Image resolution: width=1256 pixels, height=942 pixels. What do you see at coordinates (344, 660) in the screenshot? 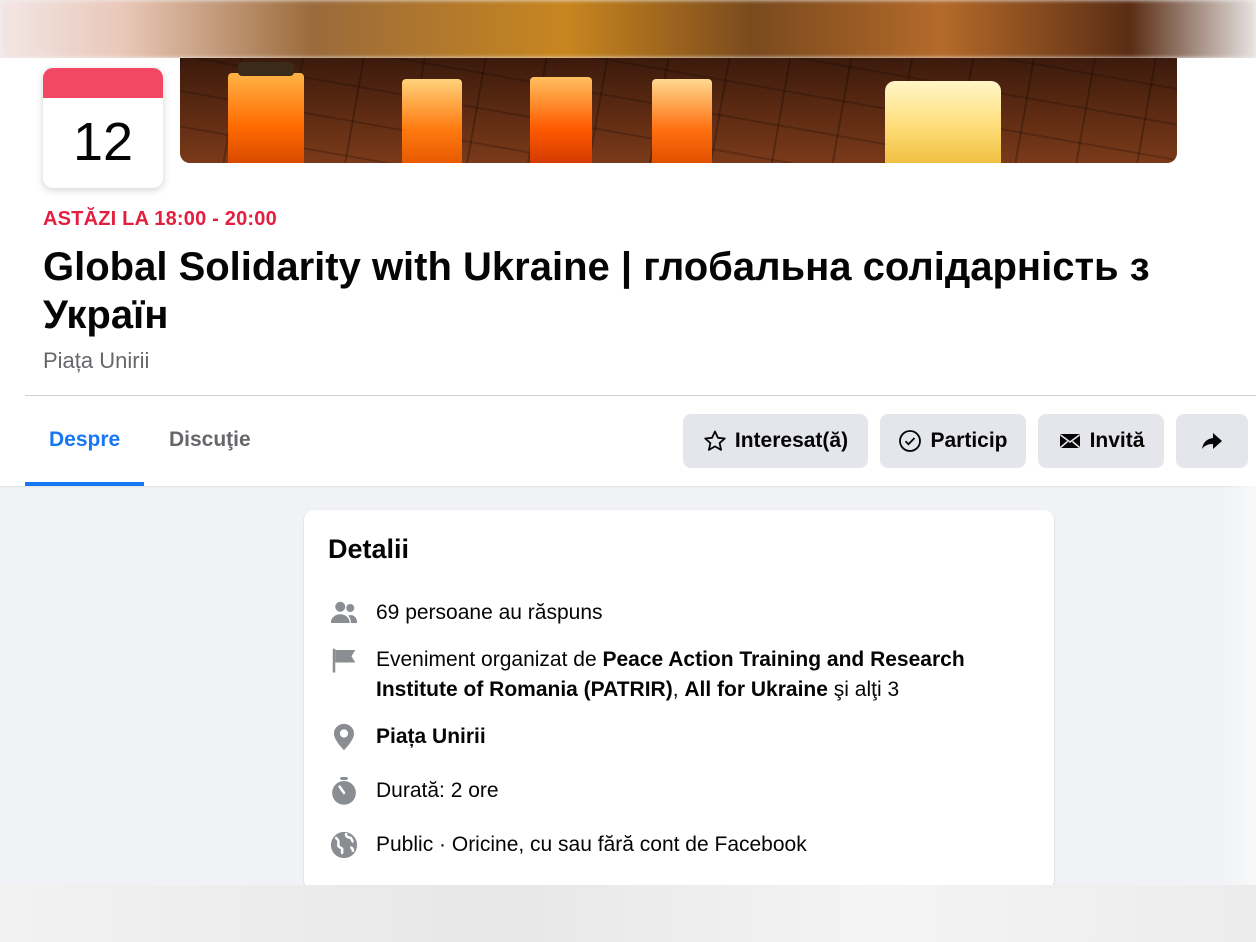
I see `flag-icon` at bounding box center [344, 660].